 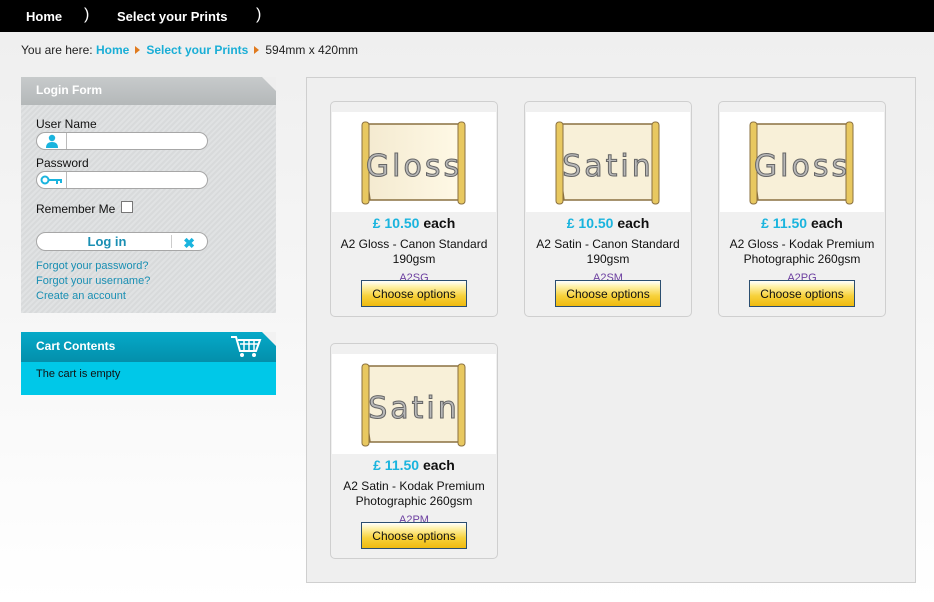 I want to click on product-sku: A2SG, so click(x=414, y=276).